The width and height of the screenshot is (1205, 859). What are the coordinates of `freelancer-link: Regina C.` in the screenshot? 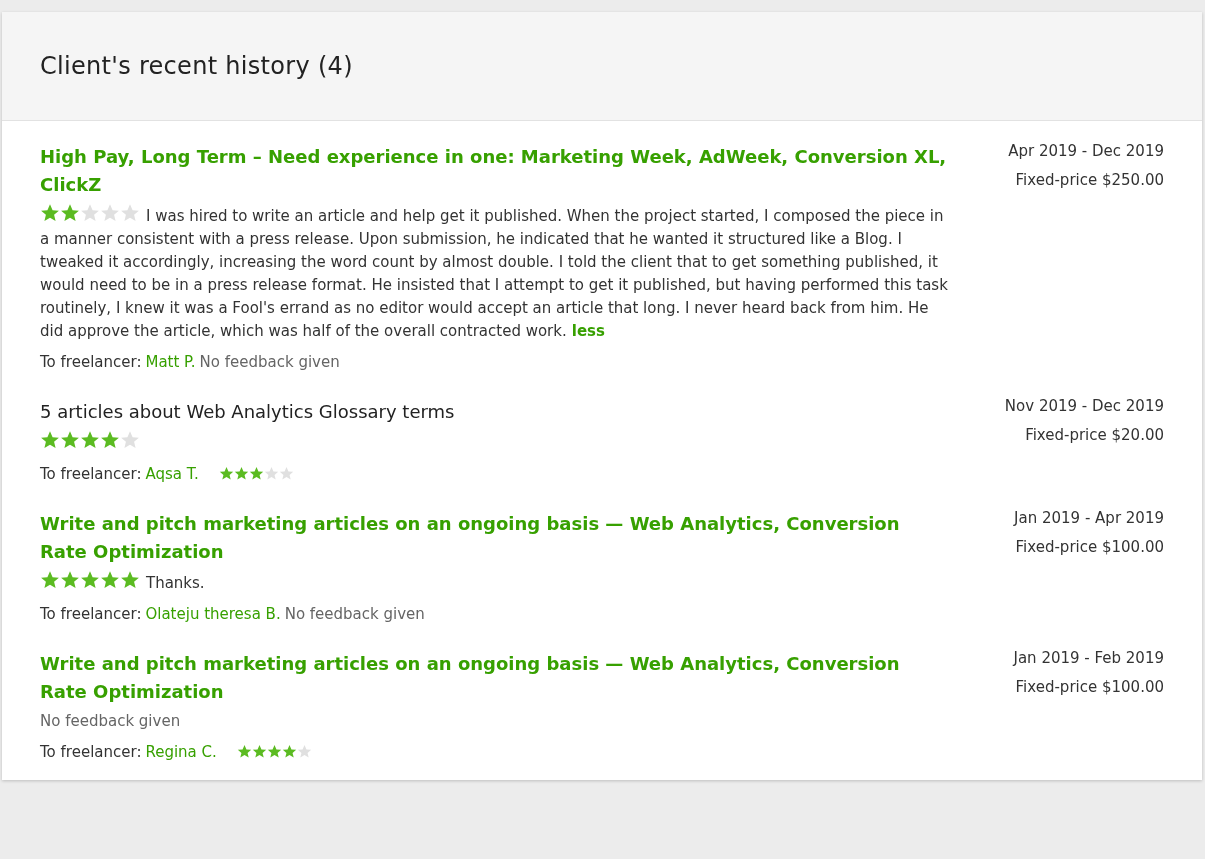 It's located at (181, 752).